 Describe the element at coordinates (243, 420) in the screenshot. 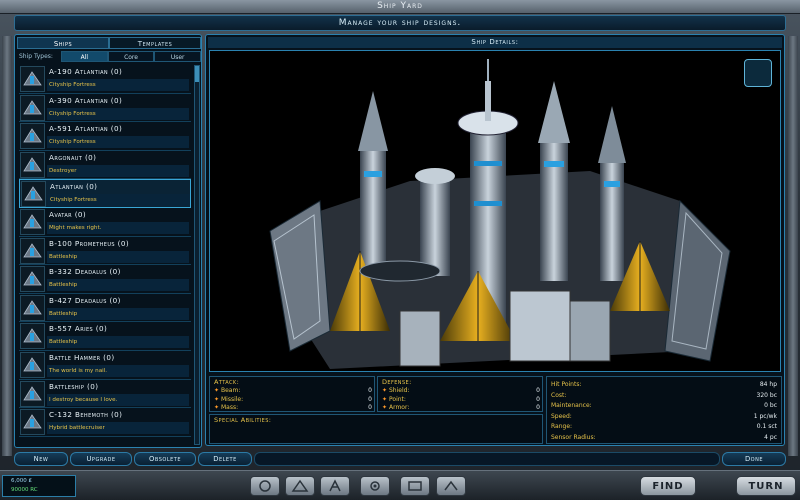

I see `special-abilities-title: Special Abilities:` at that location.